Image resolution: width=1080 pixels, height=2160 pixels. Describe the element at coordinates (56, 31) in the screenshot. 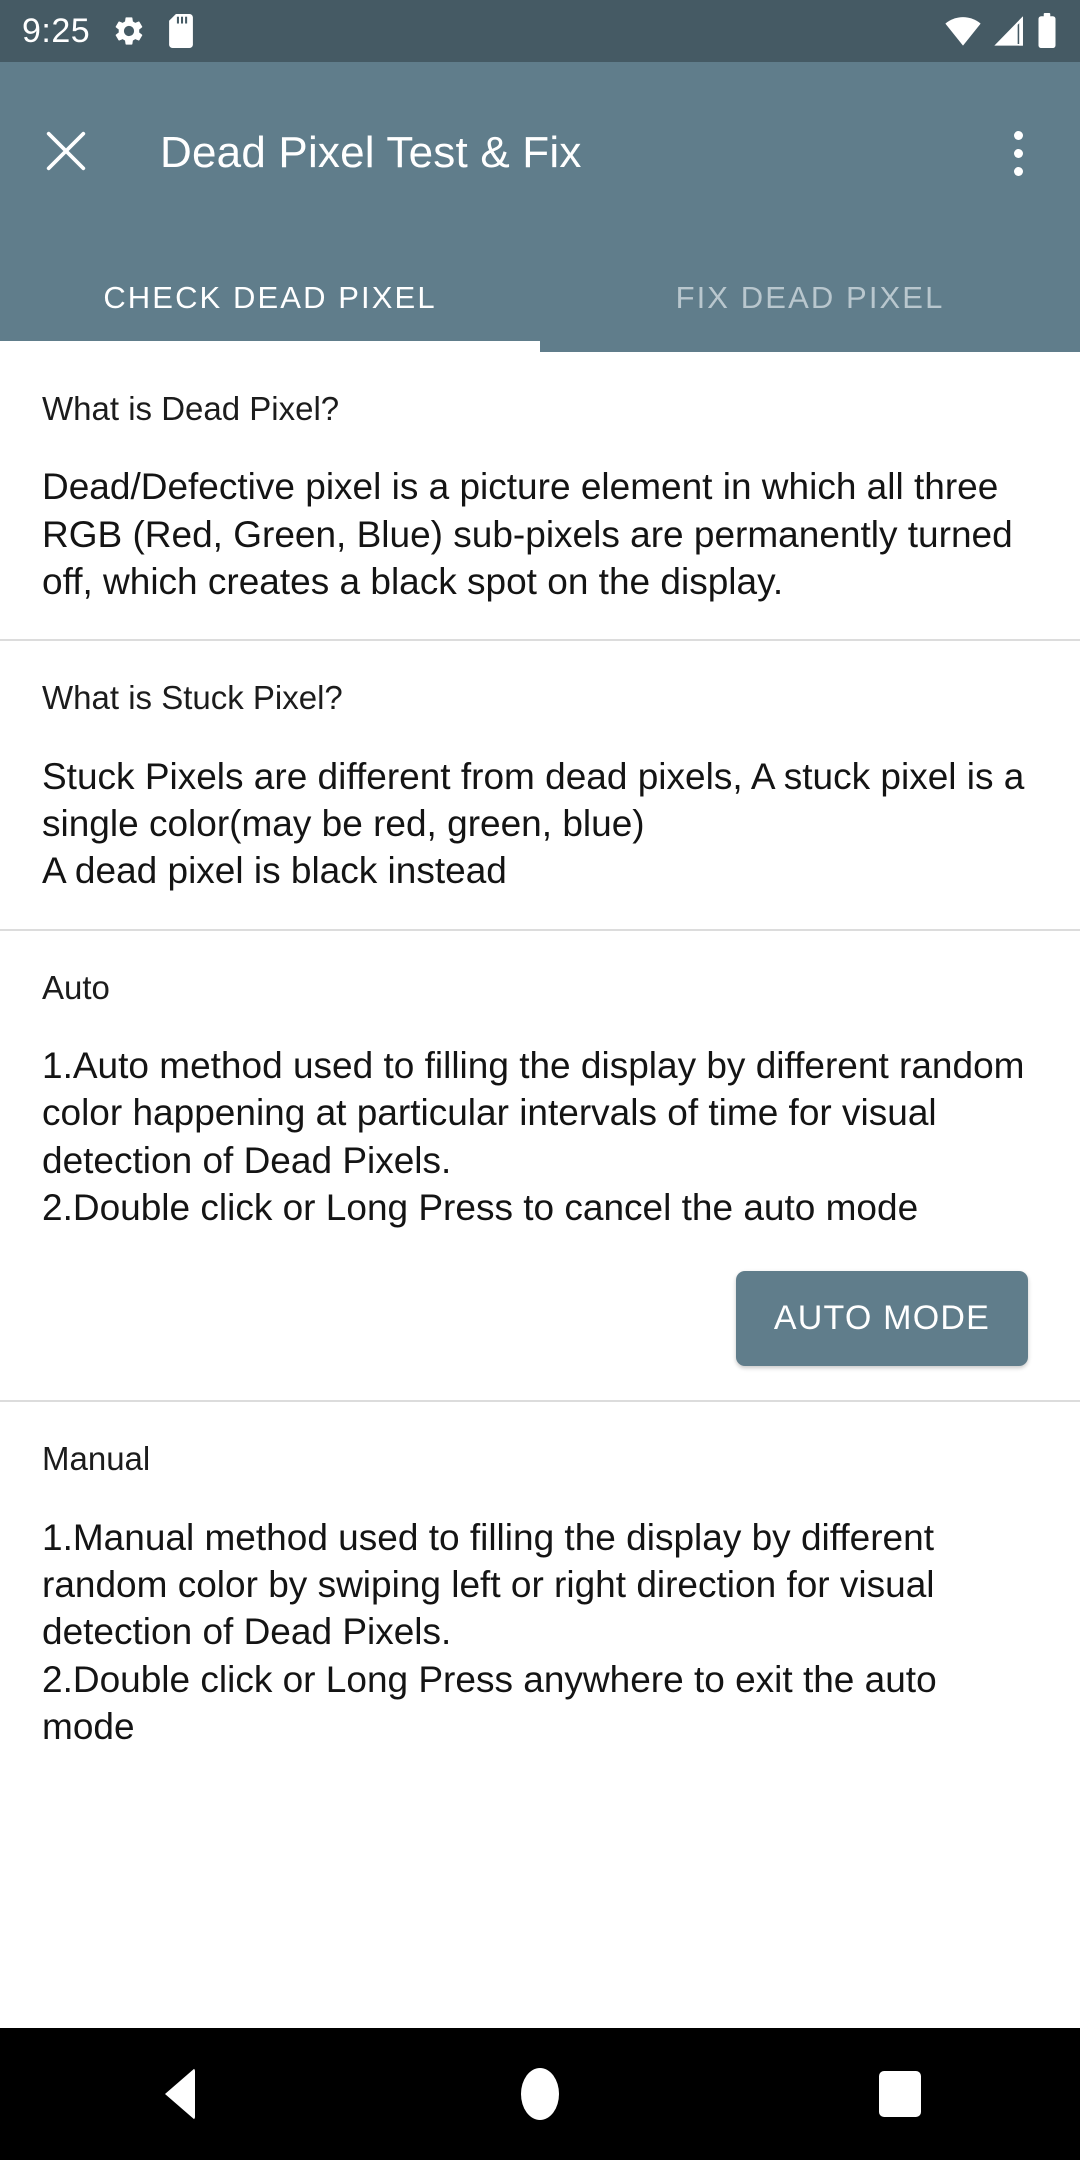

I see `status-time: 9:25` at that location.